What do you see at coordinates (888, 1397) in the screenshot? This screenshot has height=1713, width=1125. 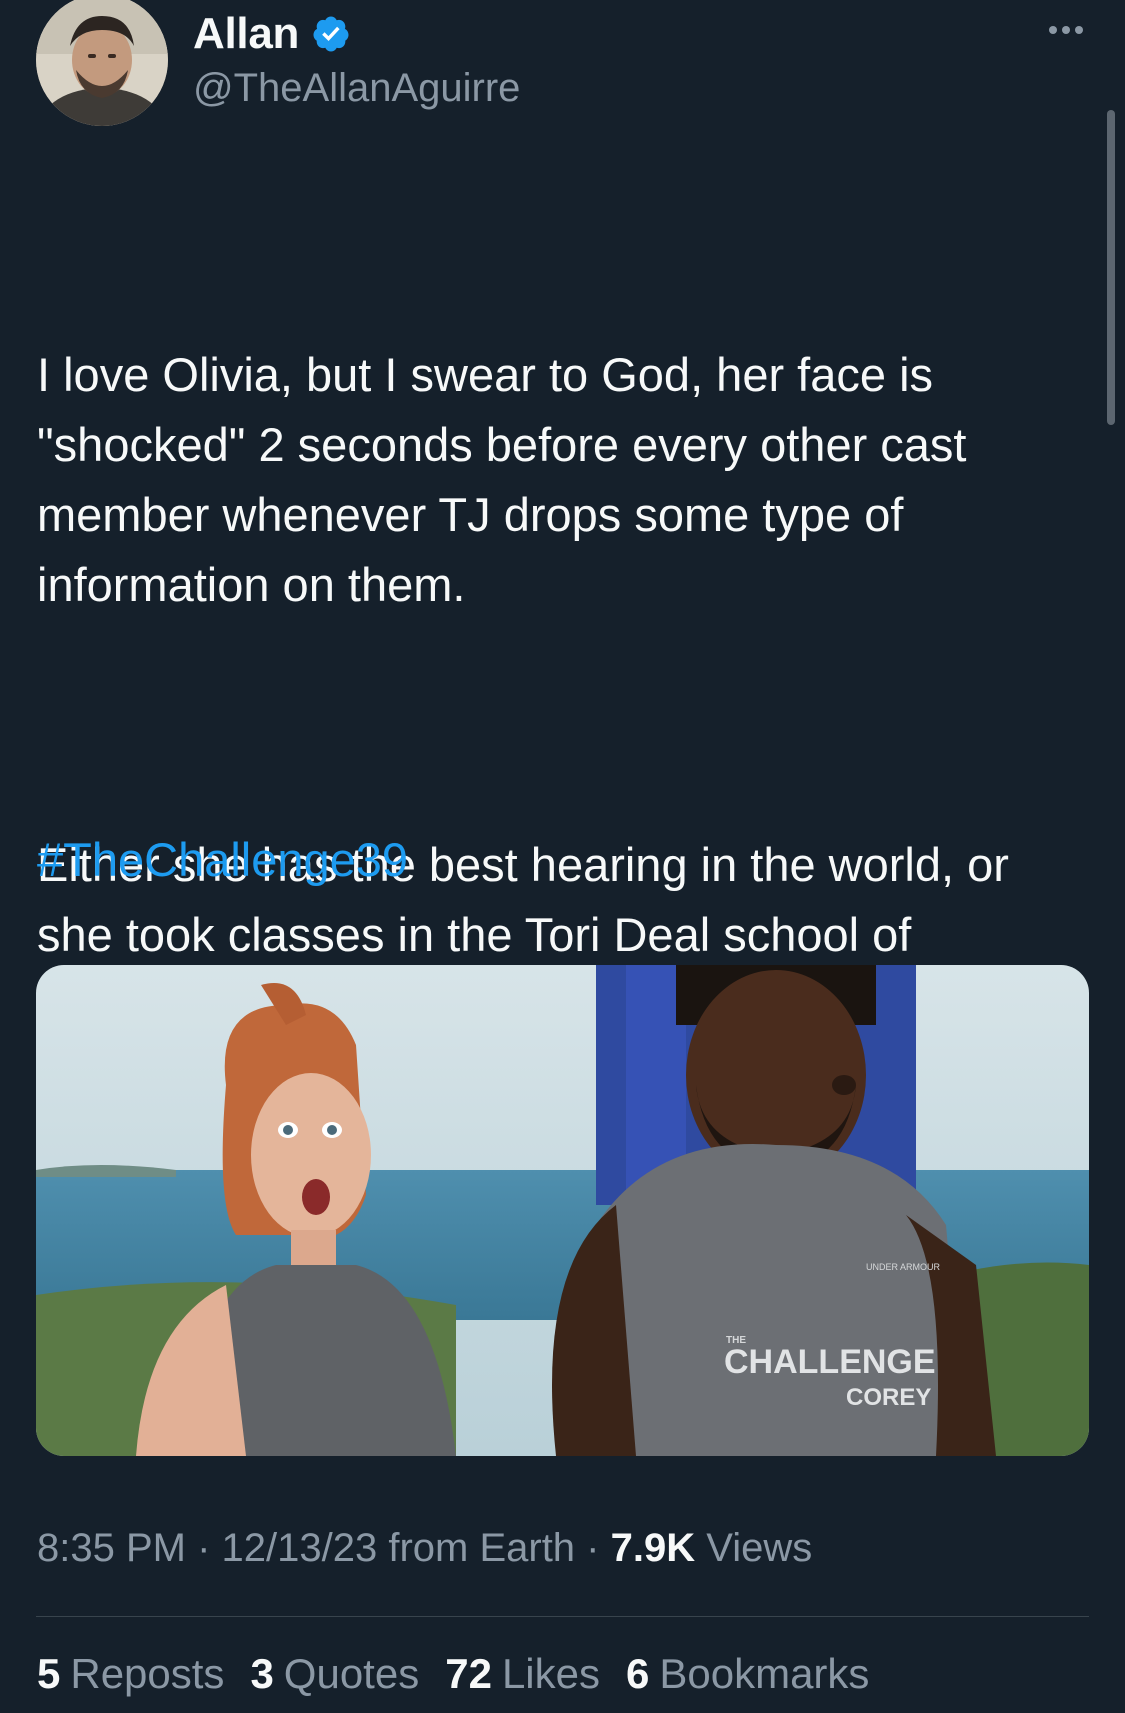 I see `shirt-name-text: COREY` at bounding box center [888, 1397].